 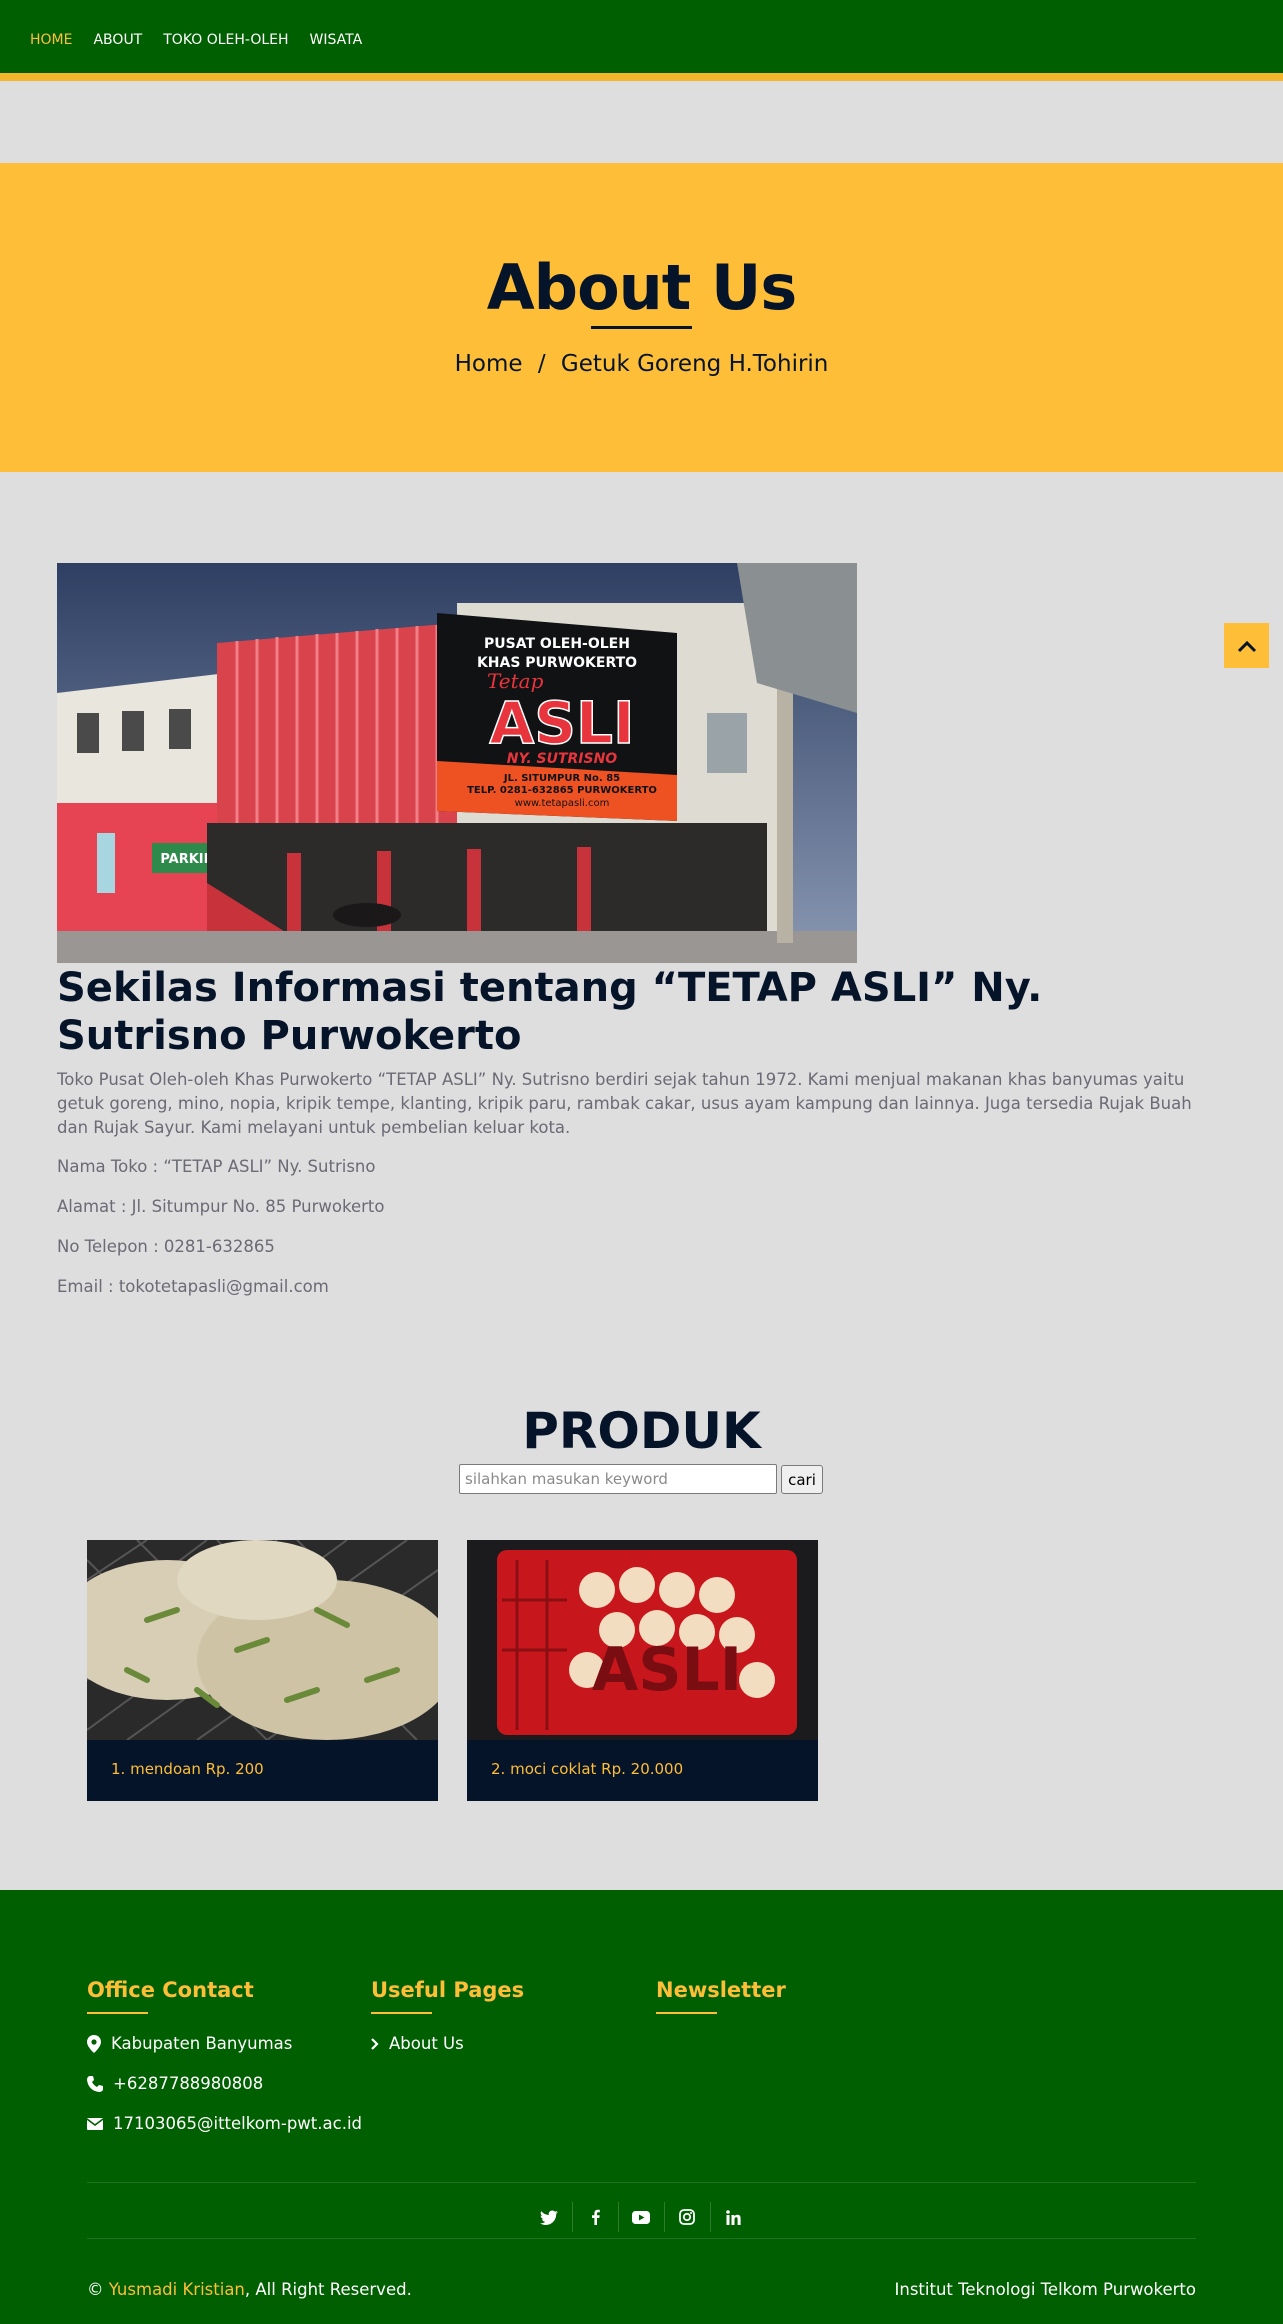 I want to click on produk-title: PRODUK, so click(x=641, y=1431).